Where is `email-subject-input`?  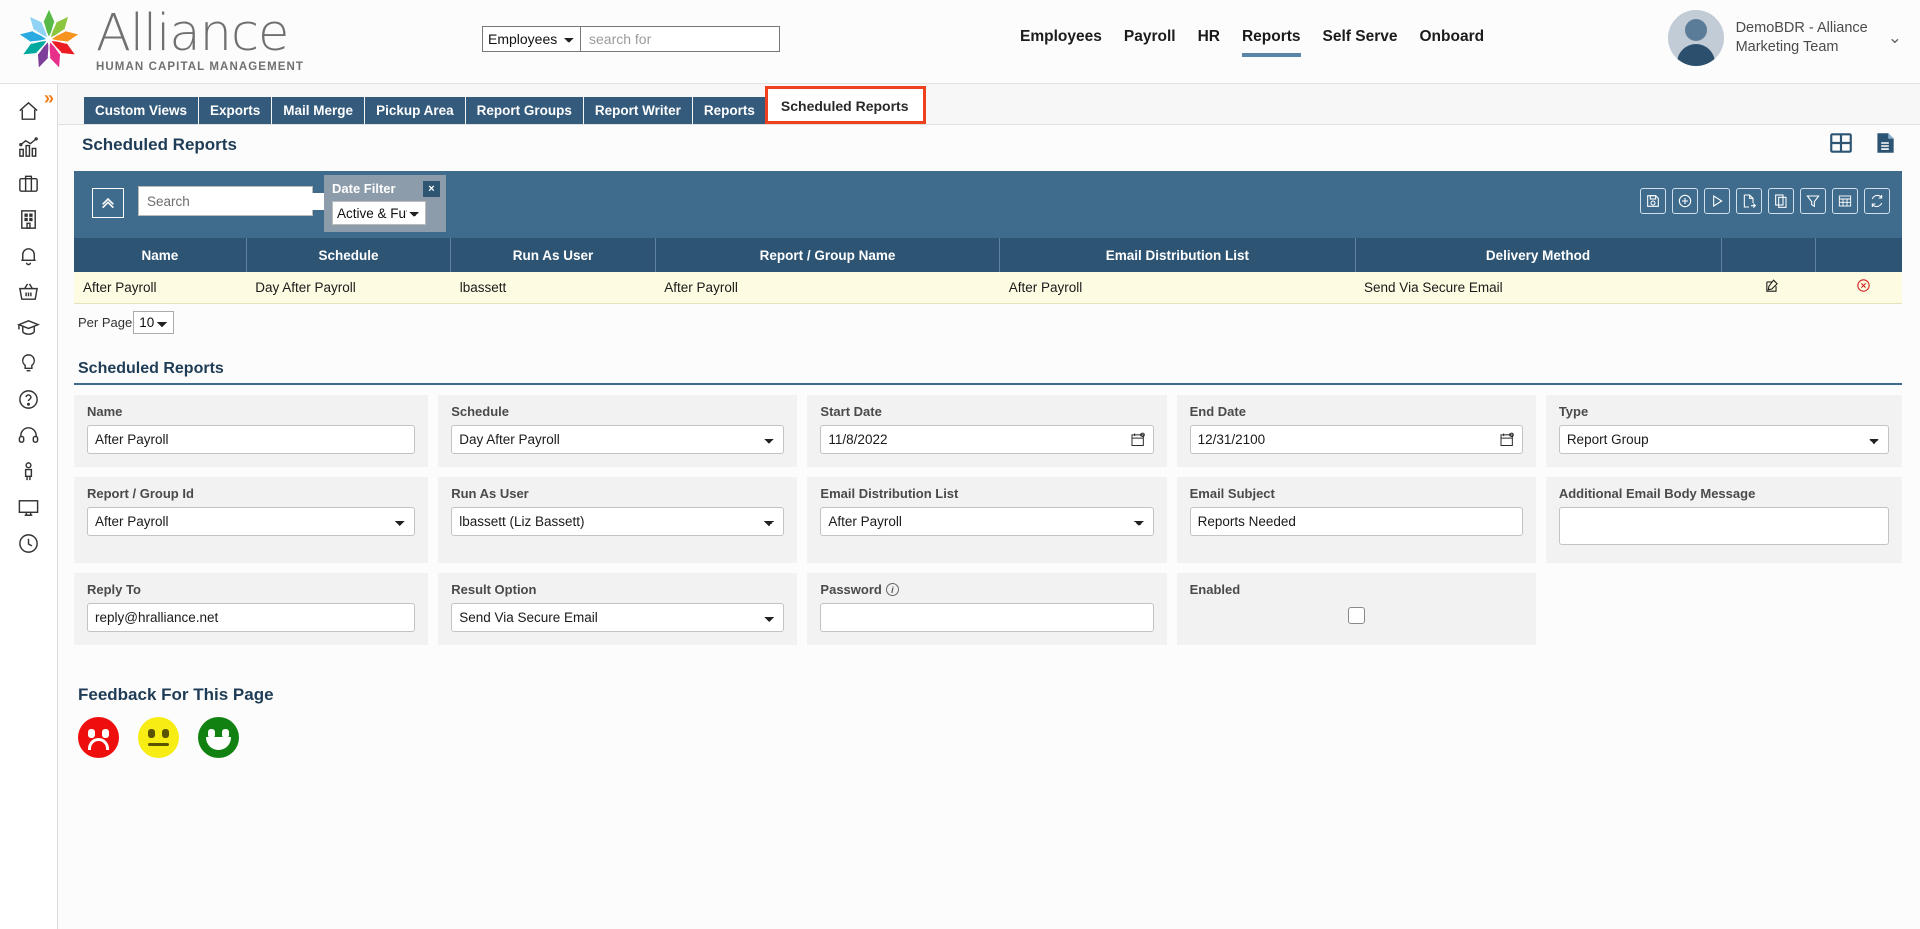
email-subject-input is located at coordinates (1356, 521).